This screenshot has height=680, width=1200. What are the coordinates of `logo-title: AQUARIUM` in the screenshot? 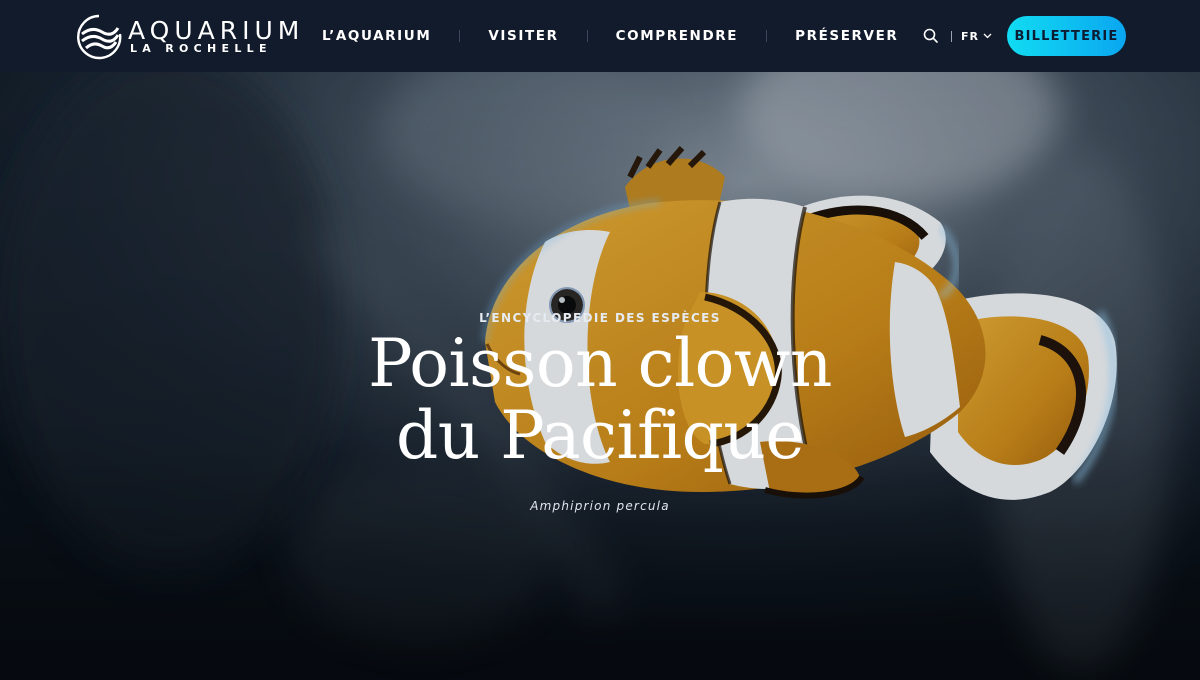 It's located at (216, 30).